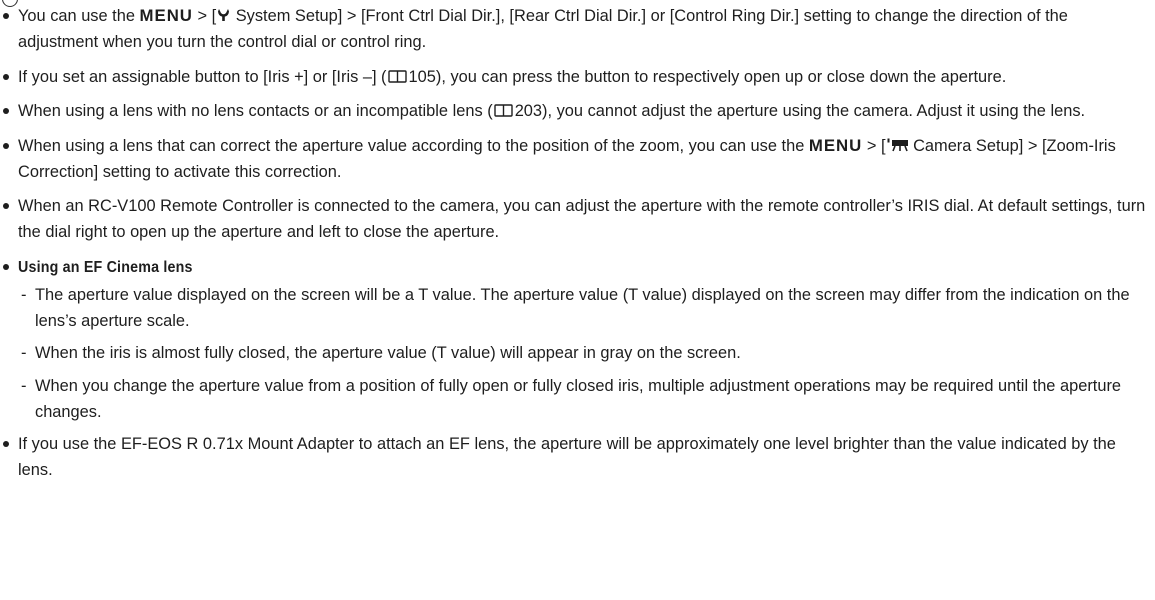 The height and width of the screenshot is (600, 1155). I want to click on wrench-icon, so click(224, 15).